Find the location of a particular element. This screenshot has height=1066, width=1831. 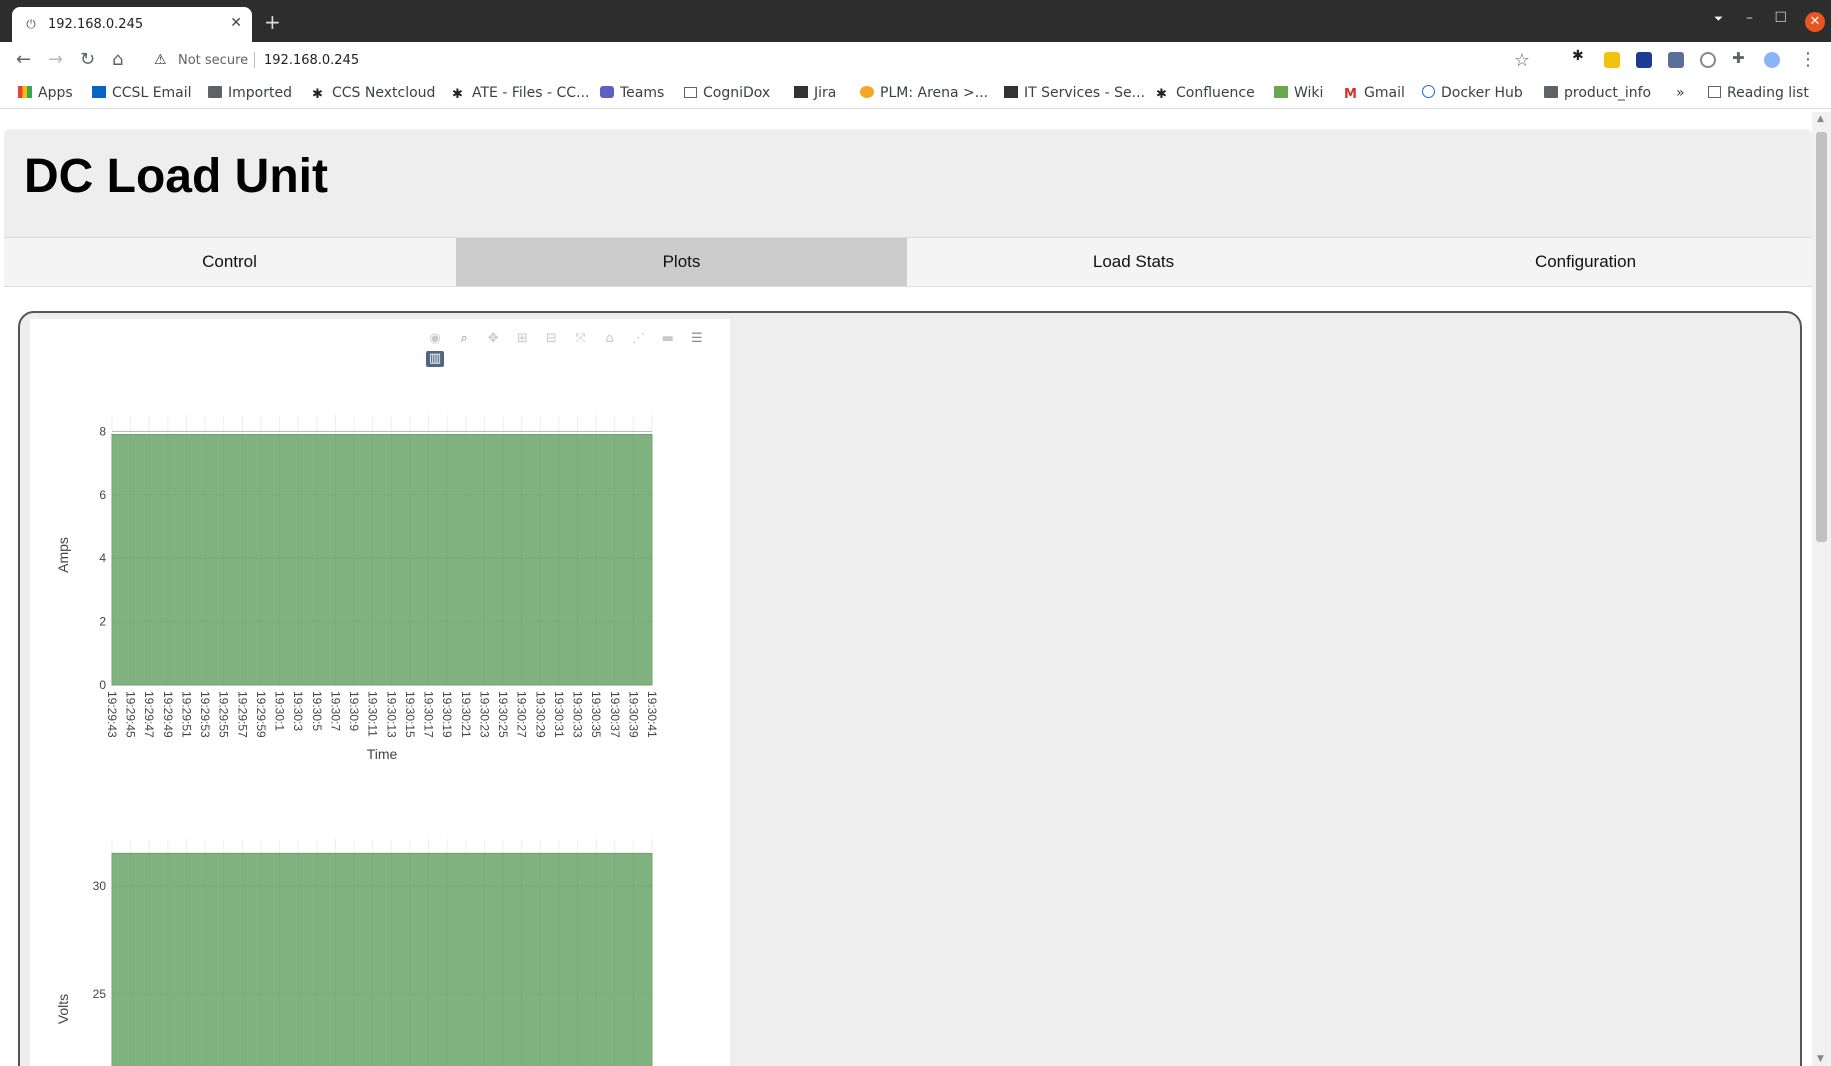

reading-list-icon is located at coordinates (1714, 92).